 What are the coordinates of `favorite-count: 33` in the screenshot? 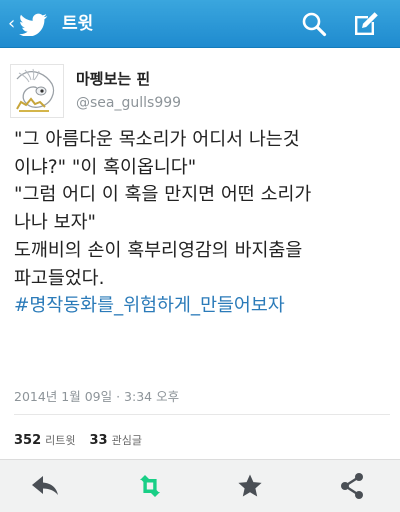 It's located at (99, 440).